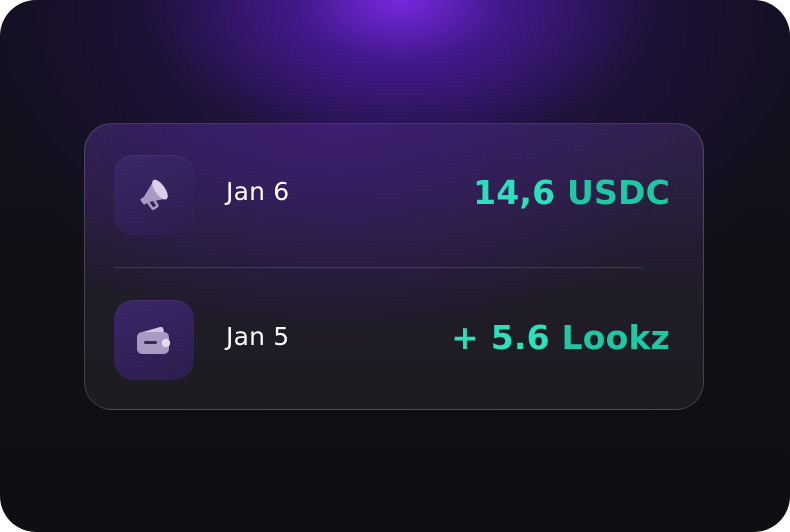 The image size is (790, 532). Describe the element at coordinates (618, 192) in the screenshot. I see `amount-unit: USDC` at that location.